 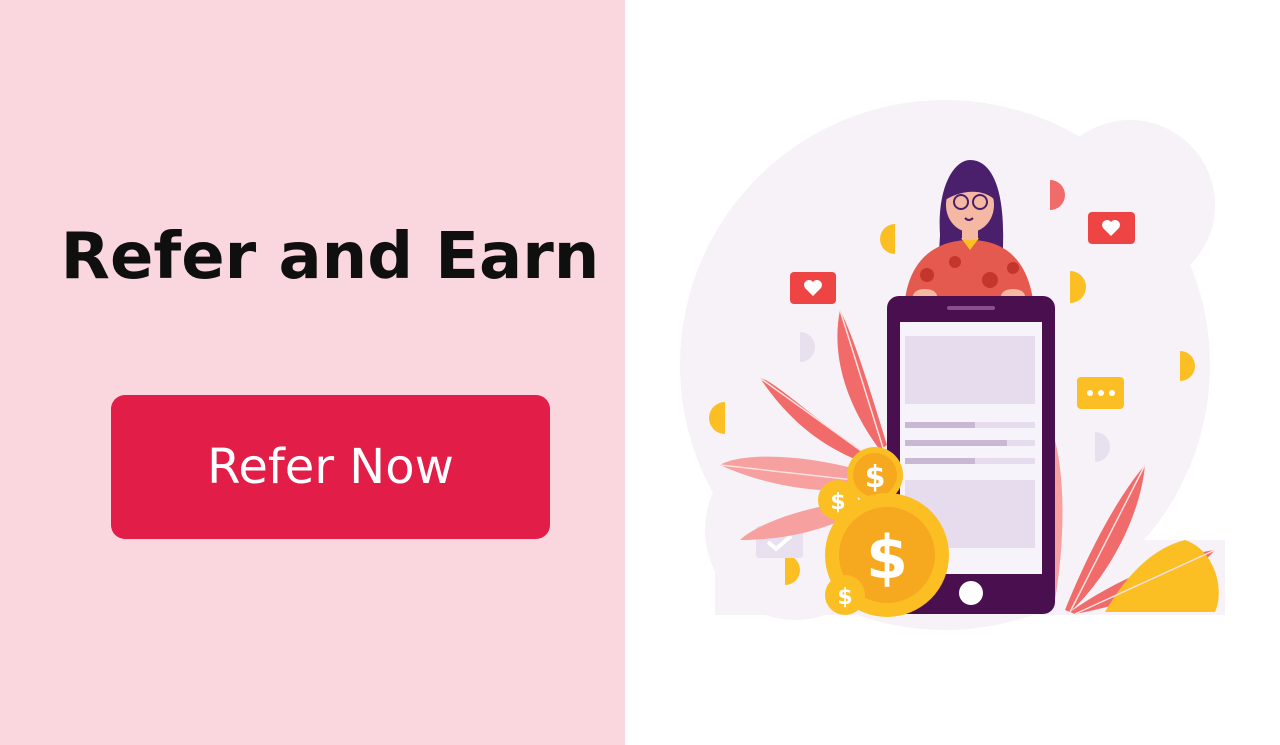 I want to click on refer-now-button: Refer Now, so click(x=330, y=467).